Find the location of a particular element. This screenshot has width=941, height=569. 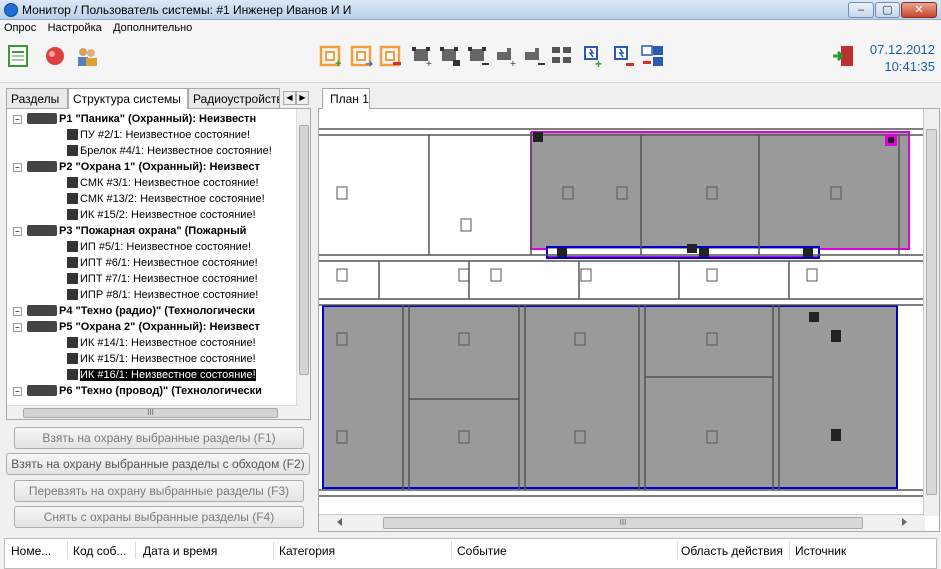

tree-item-label: Р1 "Паника" (Охранный): Неизвестн is located at coordinates (158, 119).